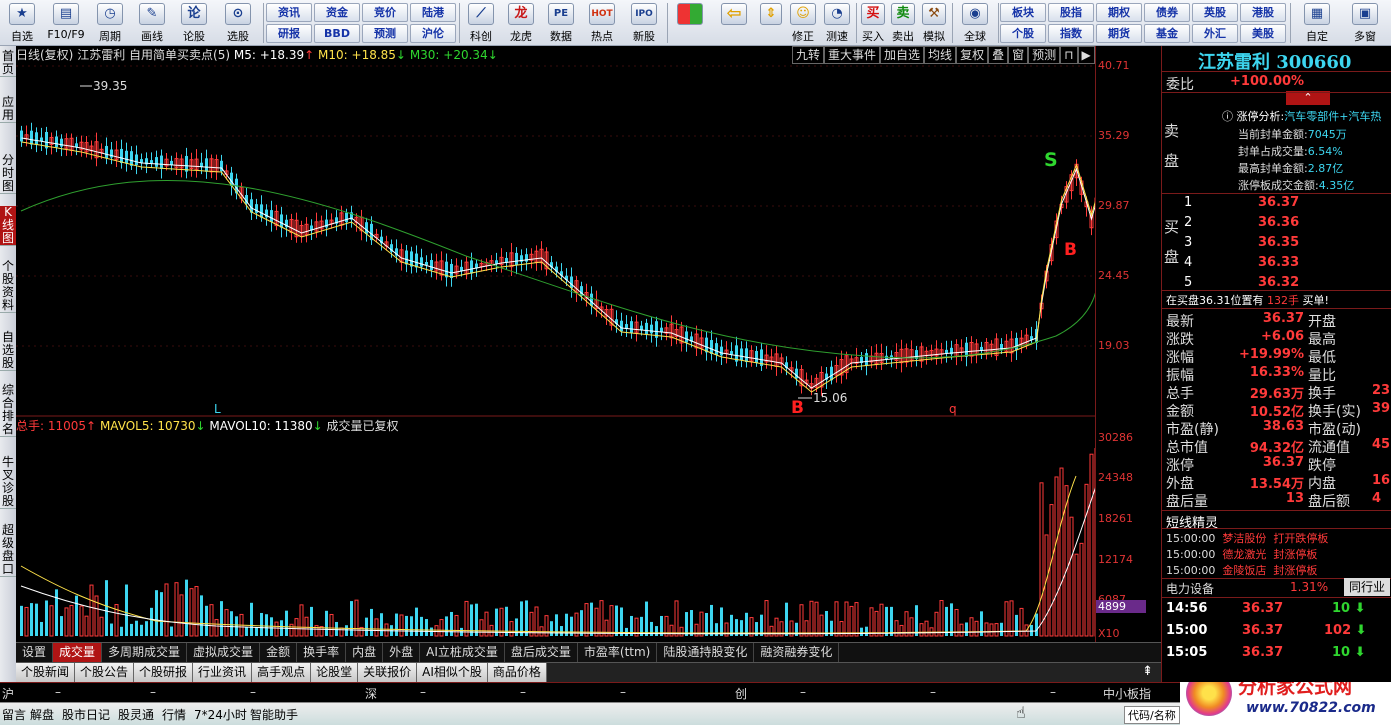 The width and height of the screenshot is (1391, 725). What do you see at coordinates (1152, 715) in the screenshot?
I see `code-search-input: 代码/名称` at bounding box center [1152, 715].